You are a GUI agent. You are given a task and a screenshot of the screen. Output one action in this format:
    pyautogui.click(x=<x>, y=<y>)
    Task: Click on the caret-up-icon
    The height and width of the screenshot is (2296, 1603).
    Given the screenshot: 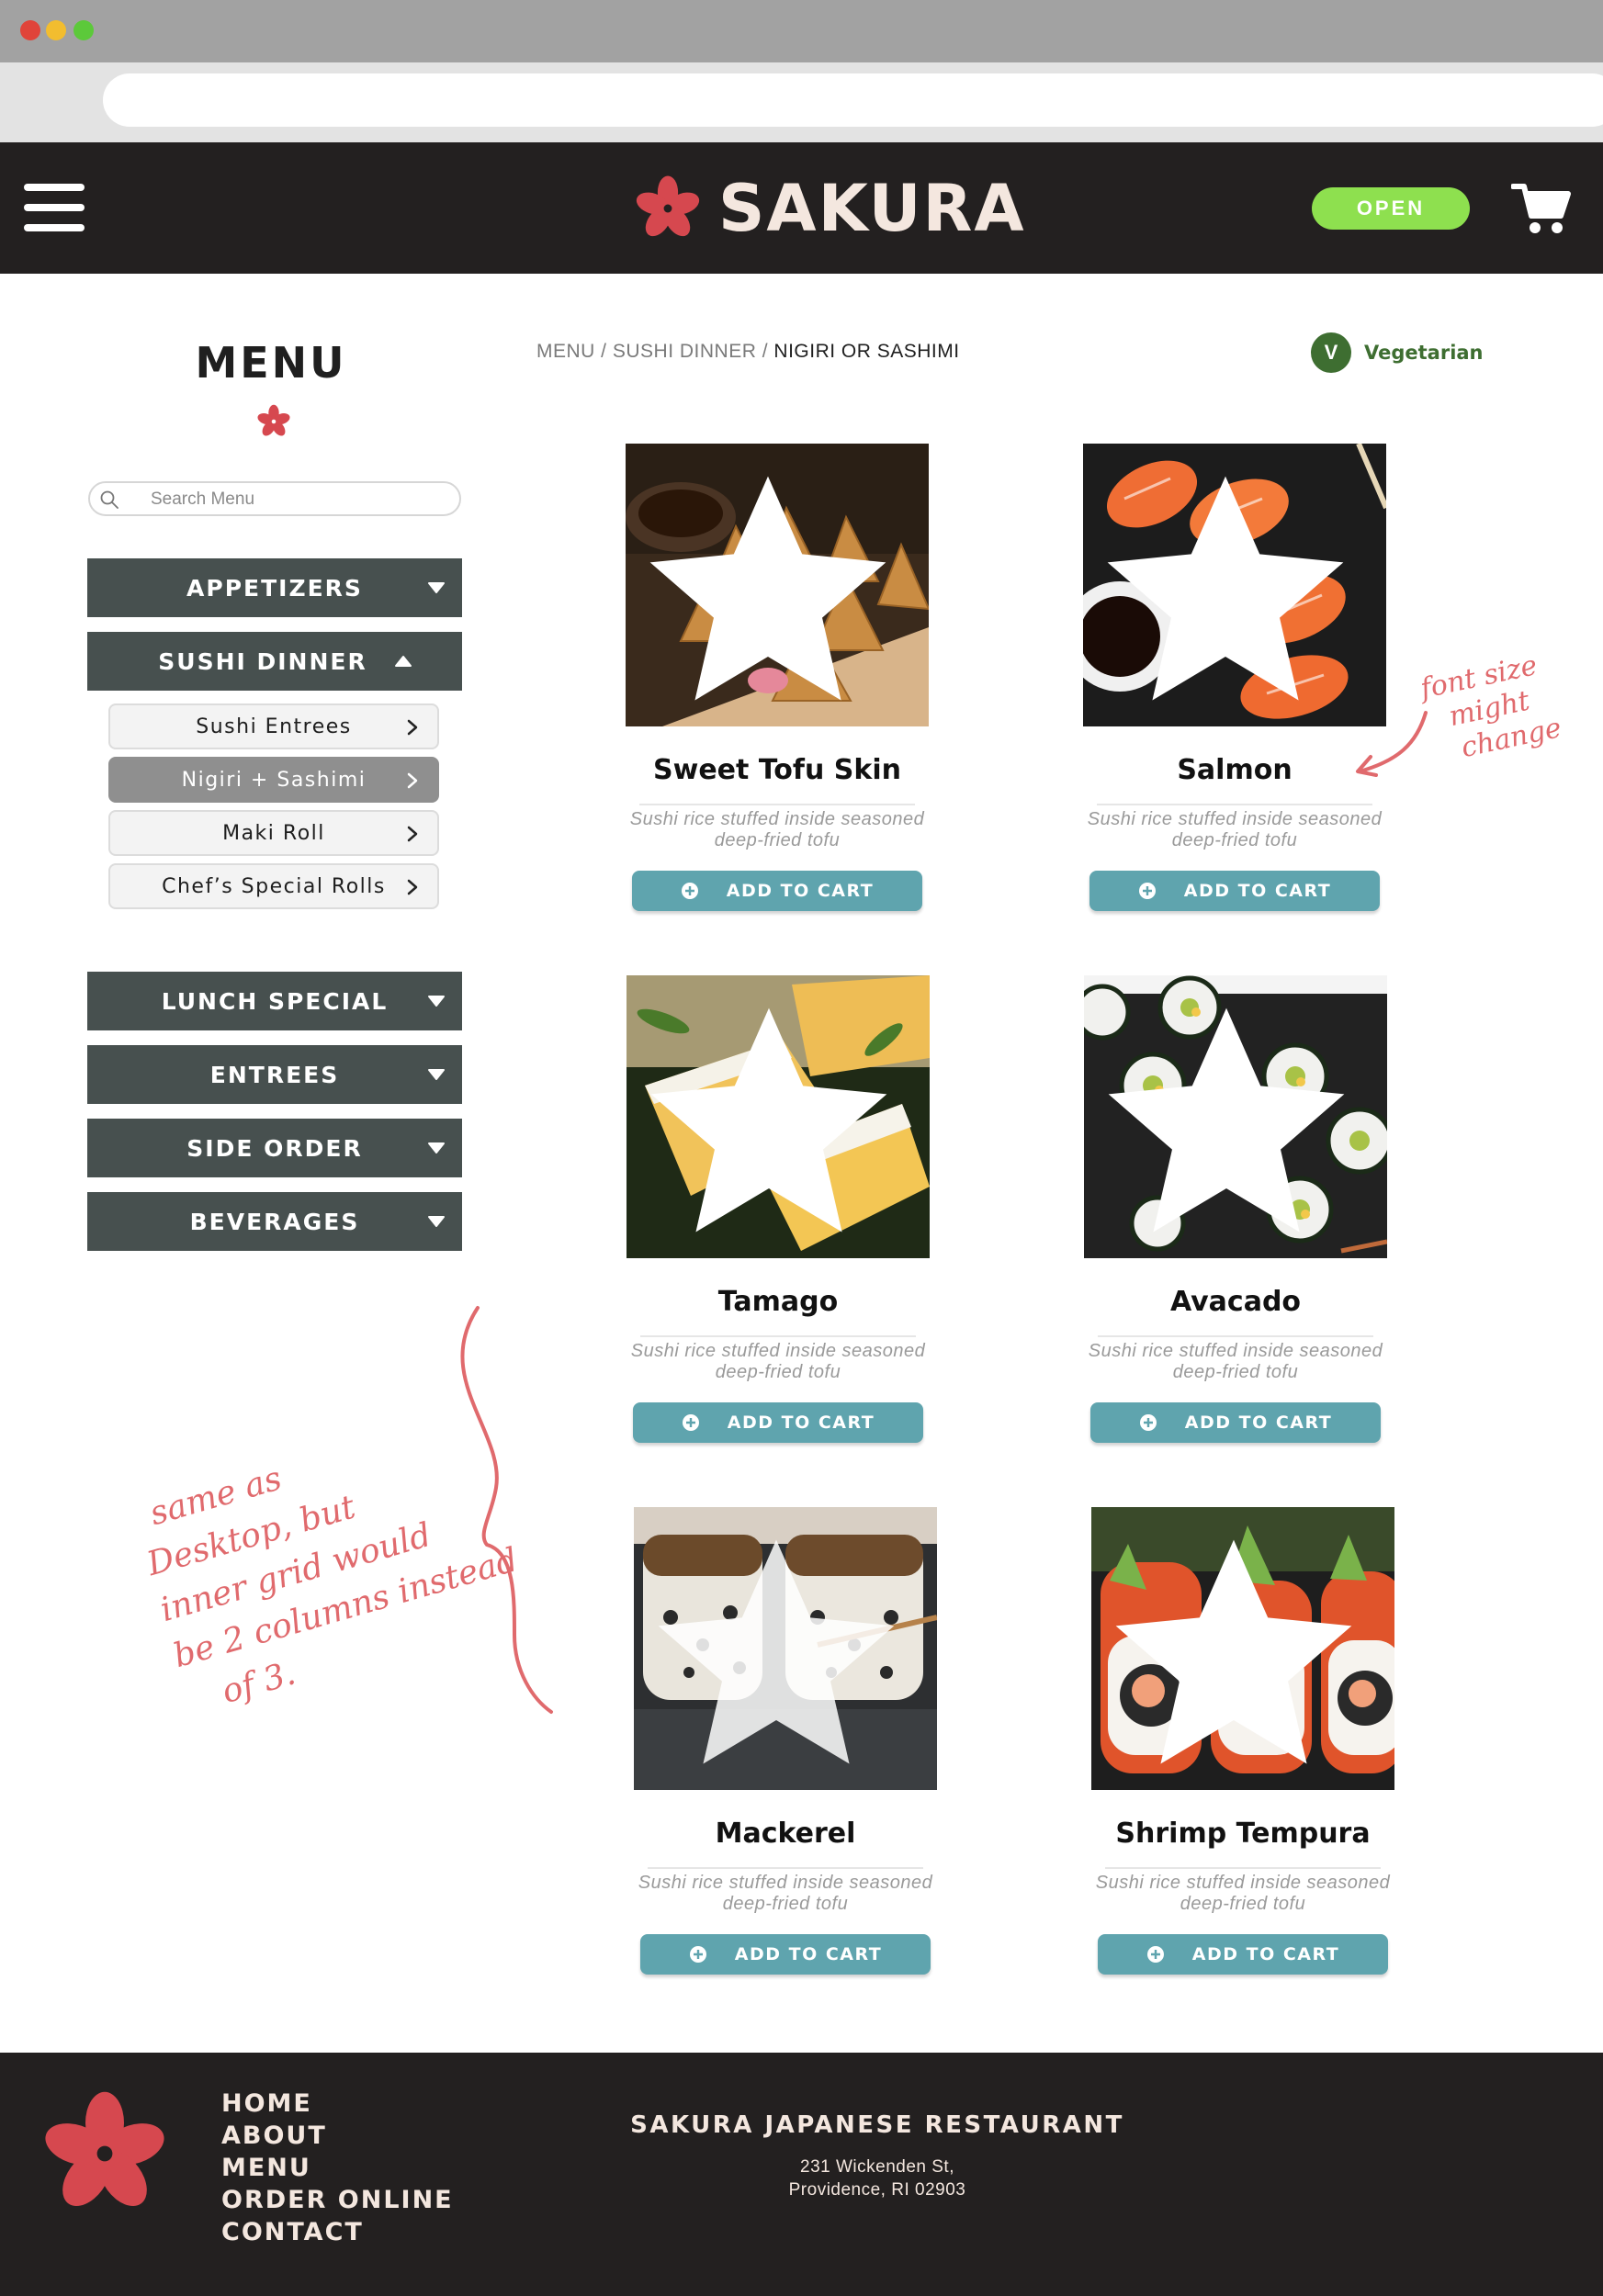 What is the action you would take?
    pyautogui.click(x=403, y=661)
    